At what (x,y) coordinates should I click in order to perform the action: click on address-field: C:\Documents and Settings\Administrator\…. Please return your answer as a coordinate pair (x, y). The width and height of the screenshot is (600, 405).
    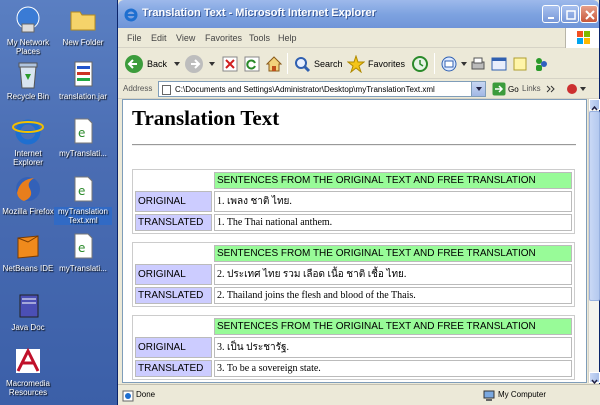
    Looking at the image, I should click on (322, 89).